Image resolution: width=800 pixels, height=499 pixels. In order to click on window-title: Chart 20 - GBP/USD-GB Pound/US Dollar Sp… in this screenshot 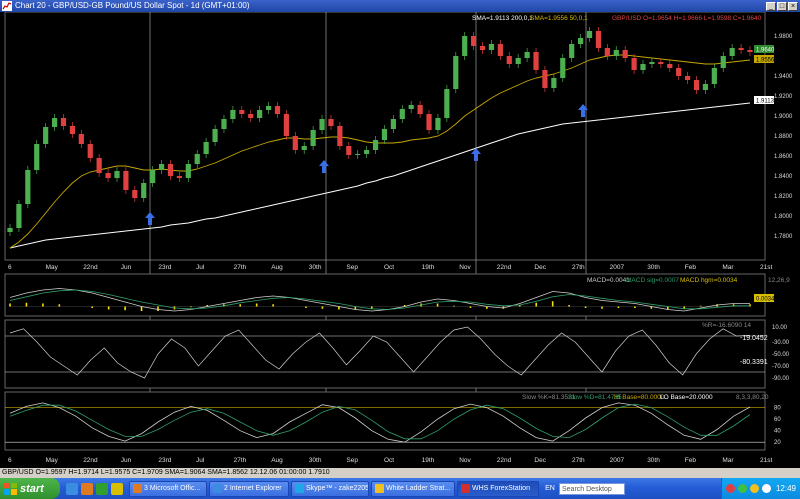, I will do `click(132, 5)`.